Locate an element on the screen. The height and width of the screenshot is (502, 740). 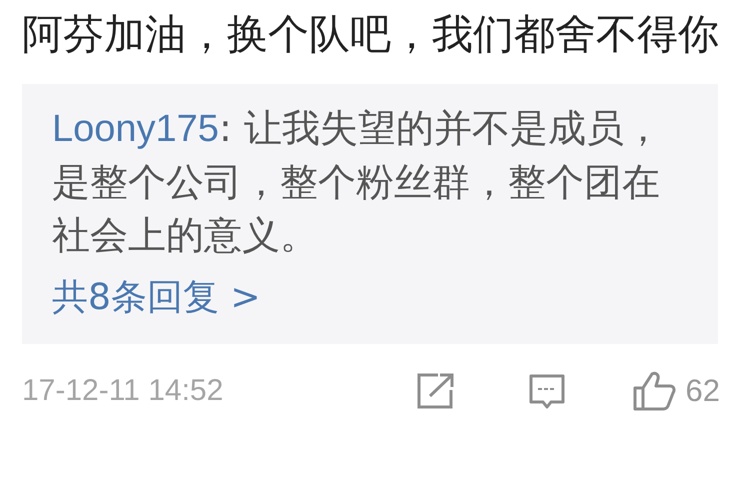
timestamp: 17-12-11 14:52 is located at coordinates (123, 391).